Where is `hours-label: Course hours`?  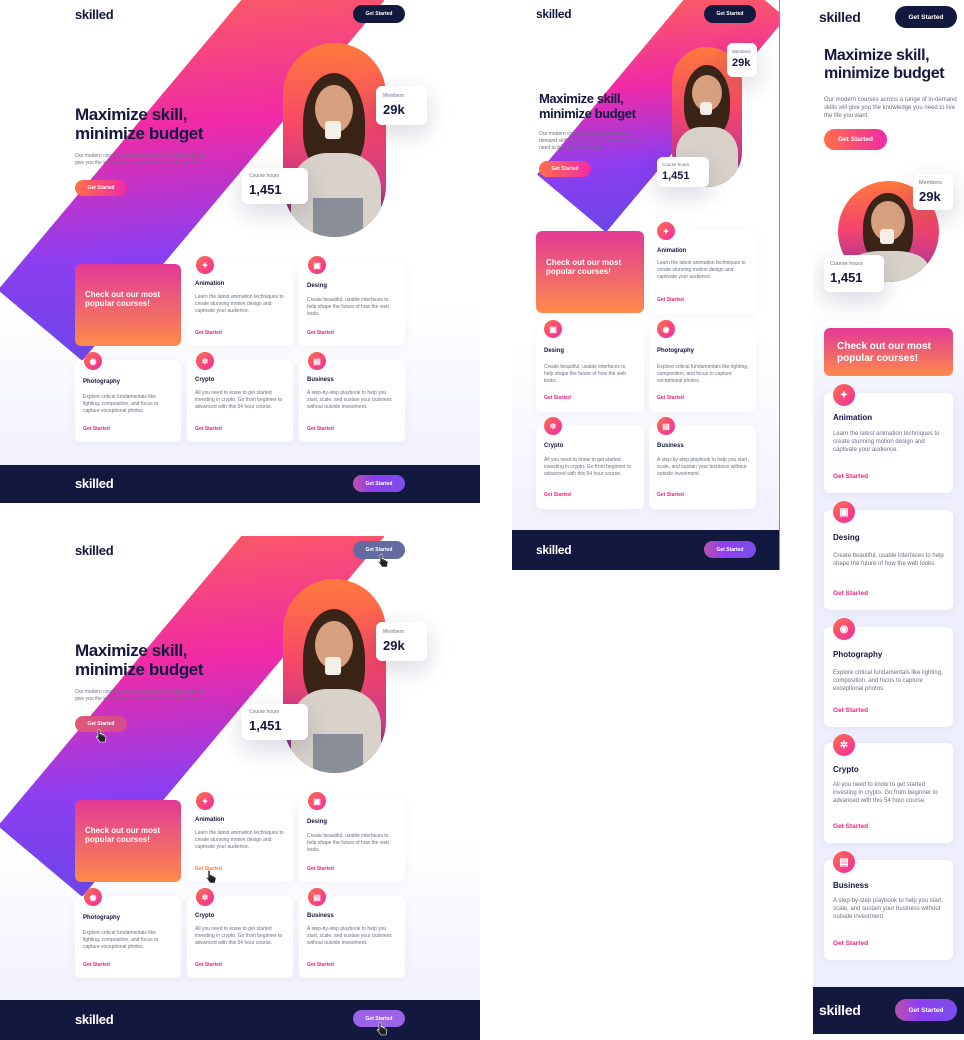 hours-label: Course hours is located at coordinates (264, 712).